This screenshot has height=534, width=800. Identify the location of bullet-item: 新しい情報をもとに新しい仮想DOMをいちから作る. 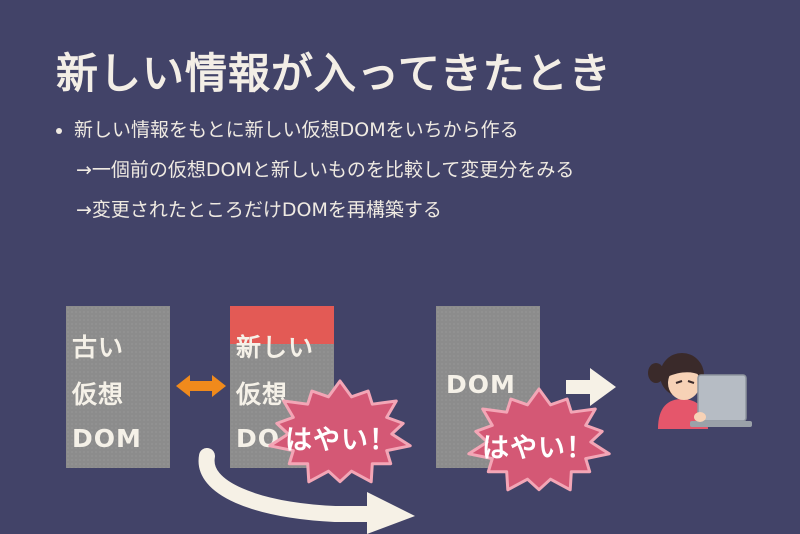
(313, 130).